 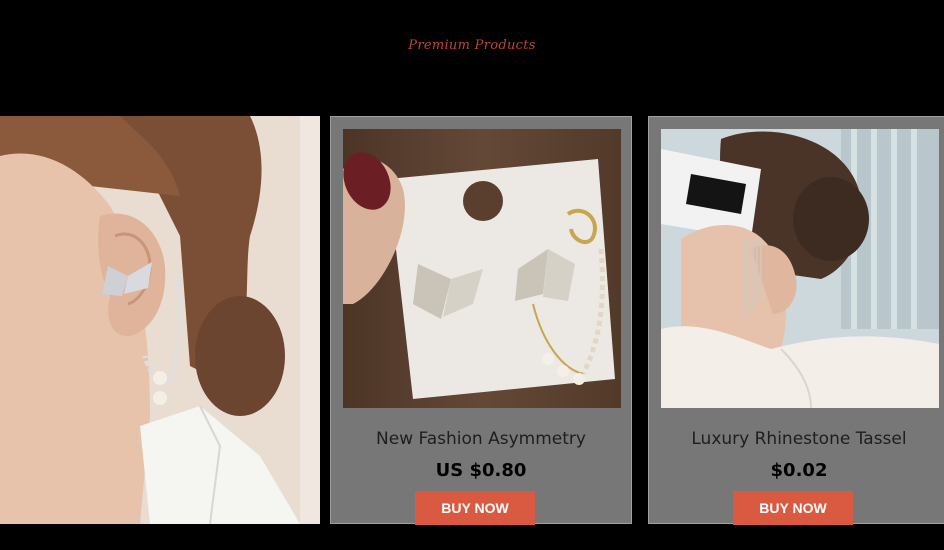 What do you see at coordinates (796, 439) in the screenshot?
I see `product-name: Luxury Rhinestone Tassel` at bounding box center [796, 439].